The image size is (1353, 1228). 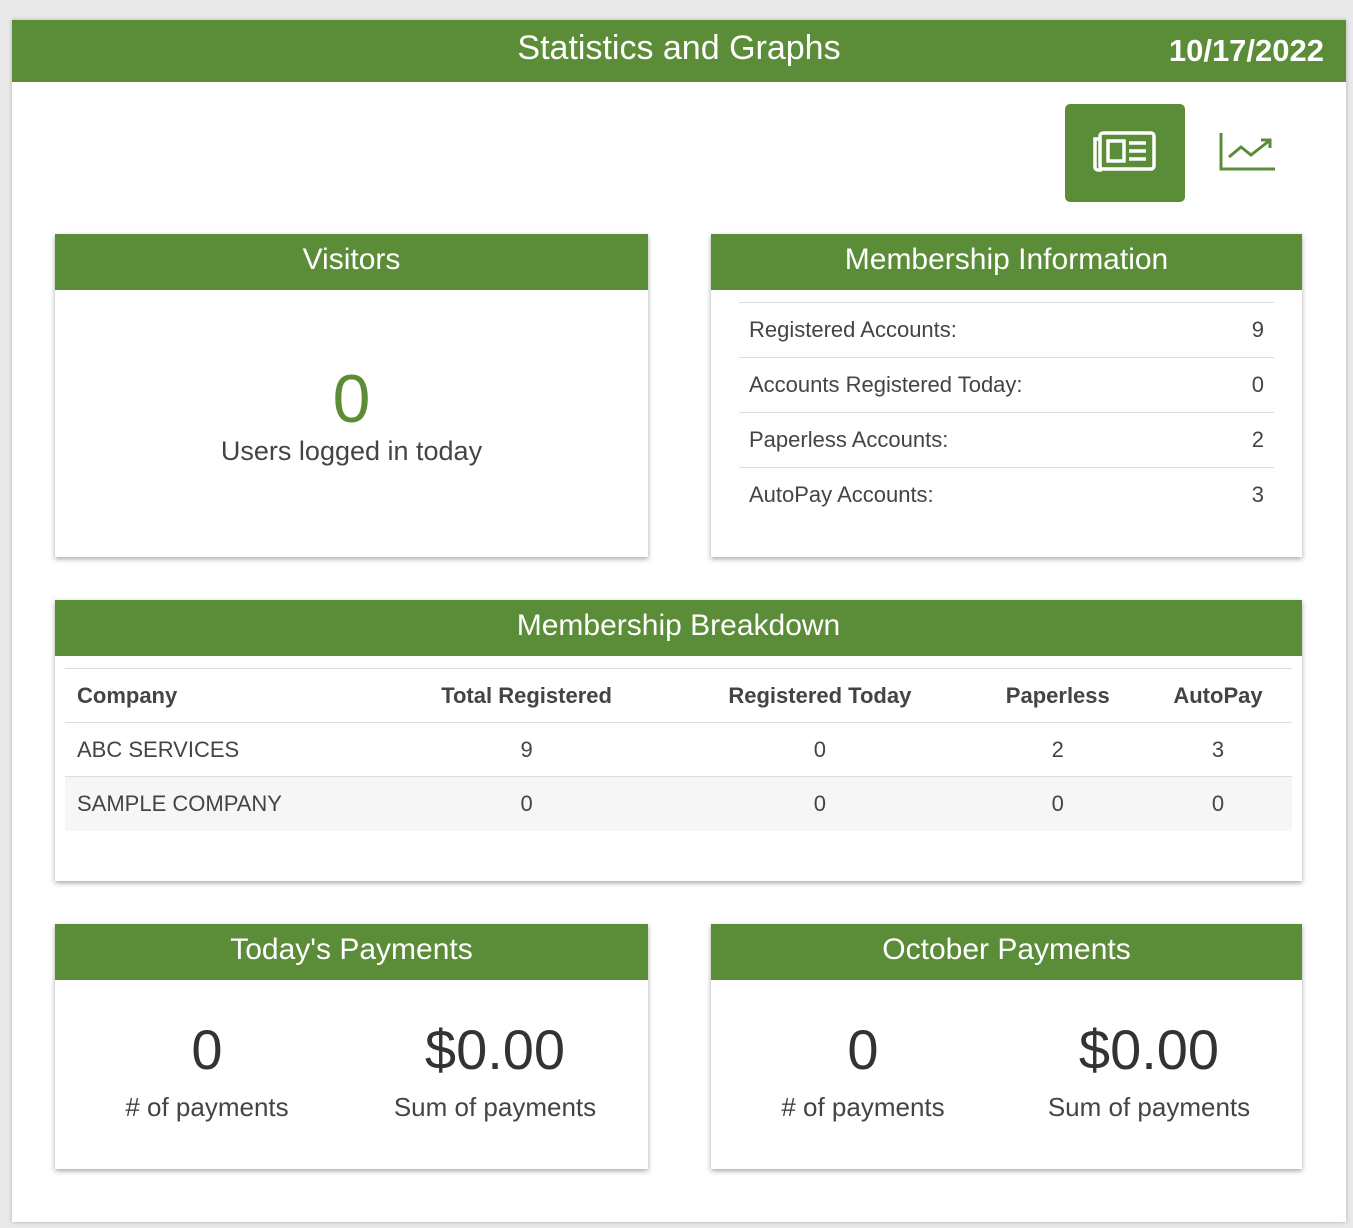 I want to click on todays-payments-title: Today's Payments, so click(x=351, y=952).